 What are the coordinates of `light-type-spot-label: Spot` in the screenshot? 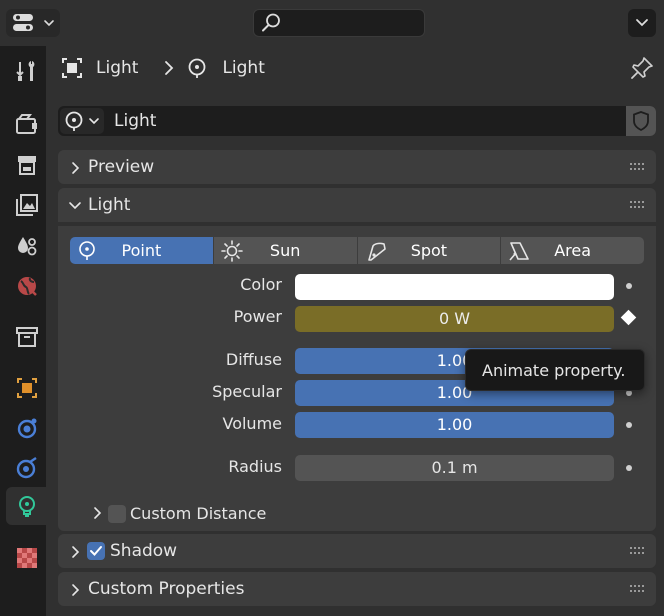 It's located at (429, 250).